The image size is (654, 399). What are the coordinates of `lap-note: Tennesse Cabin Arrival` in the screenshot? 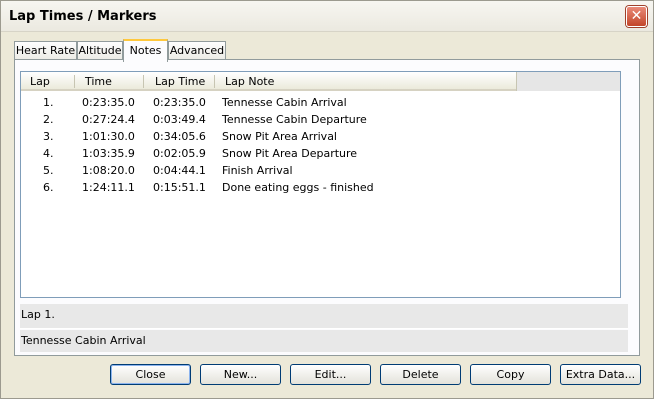 It's located at (284, 102).